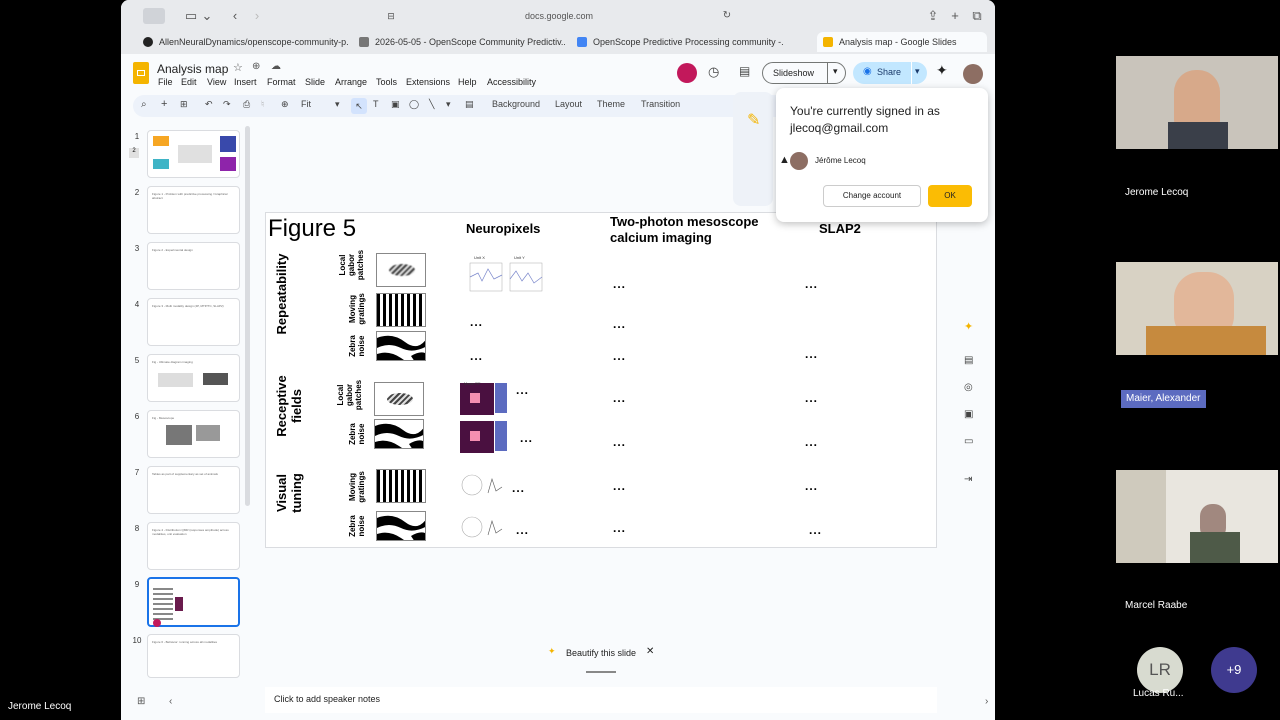  Describe the element at coordinates (744, 71) in the screenshot. I see `comments-icon: ▤` at that location.